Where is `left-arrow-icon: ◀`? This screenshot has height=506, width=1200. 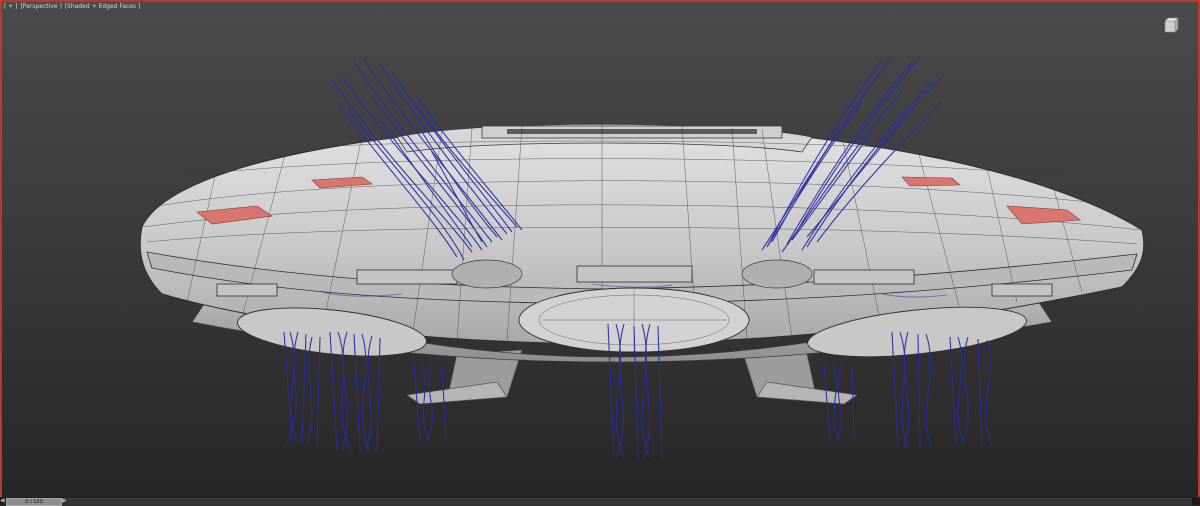 left-arrow-icon: ◀ is located at coordinates (2, 501).